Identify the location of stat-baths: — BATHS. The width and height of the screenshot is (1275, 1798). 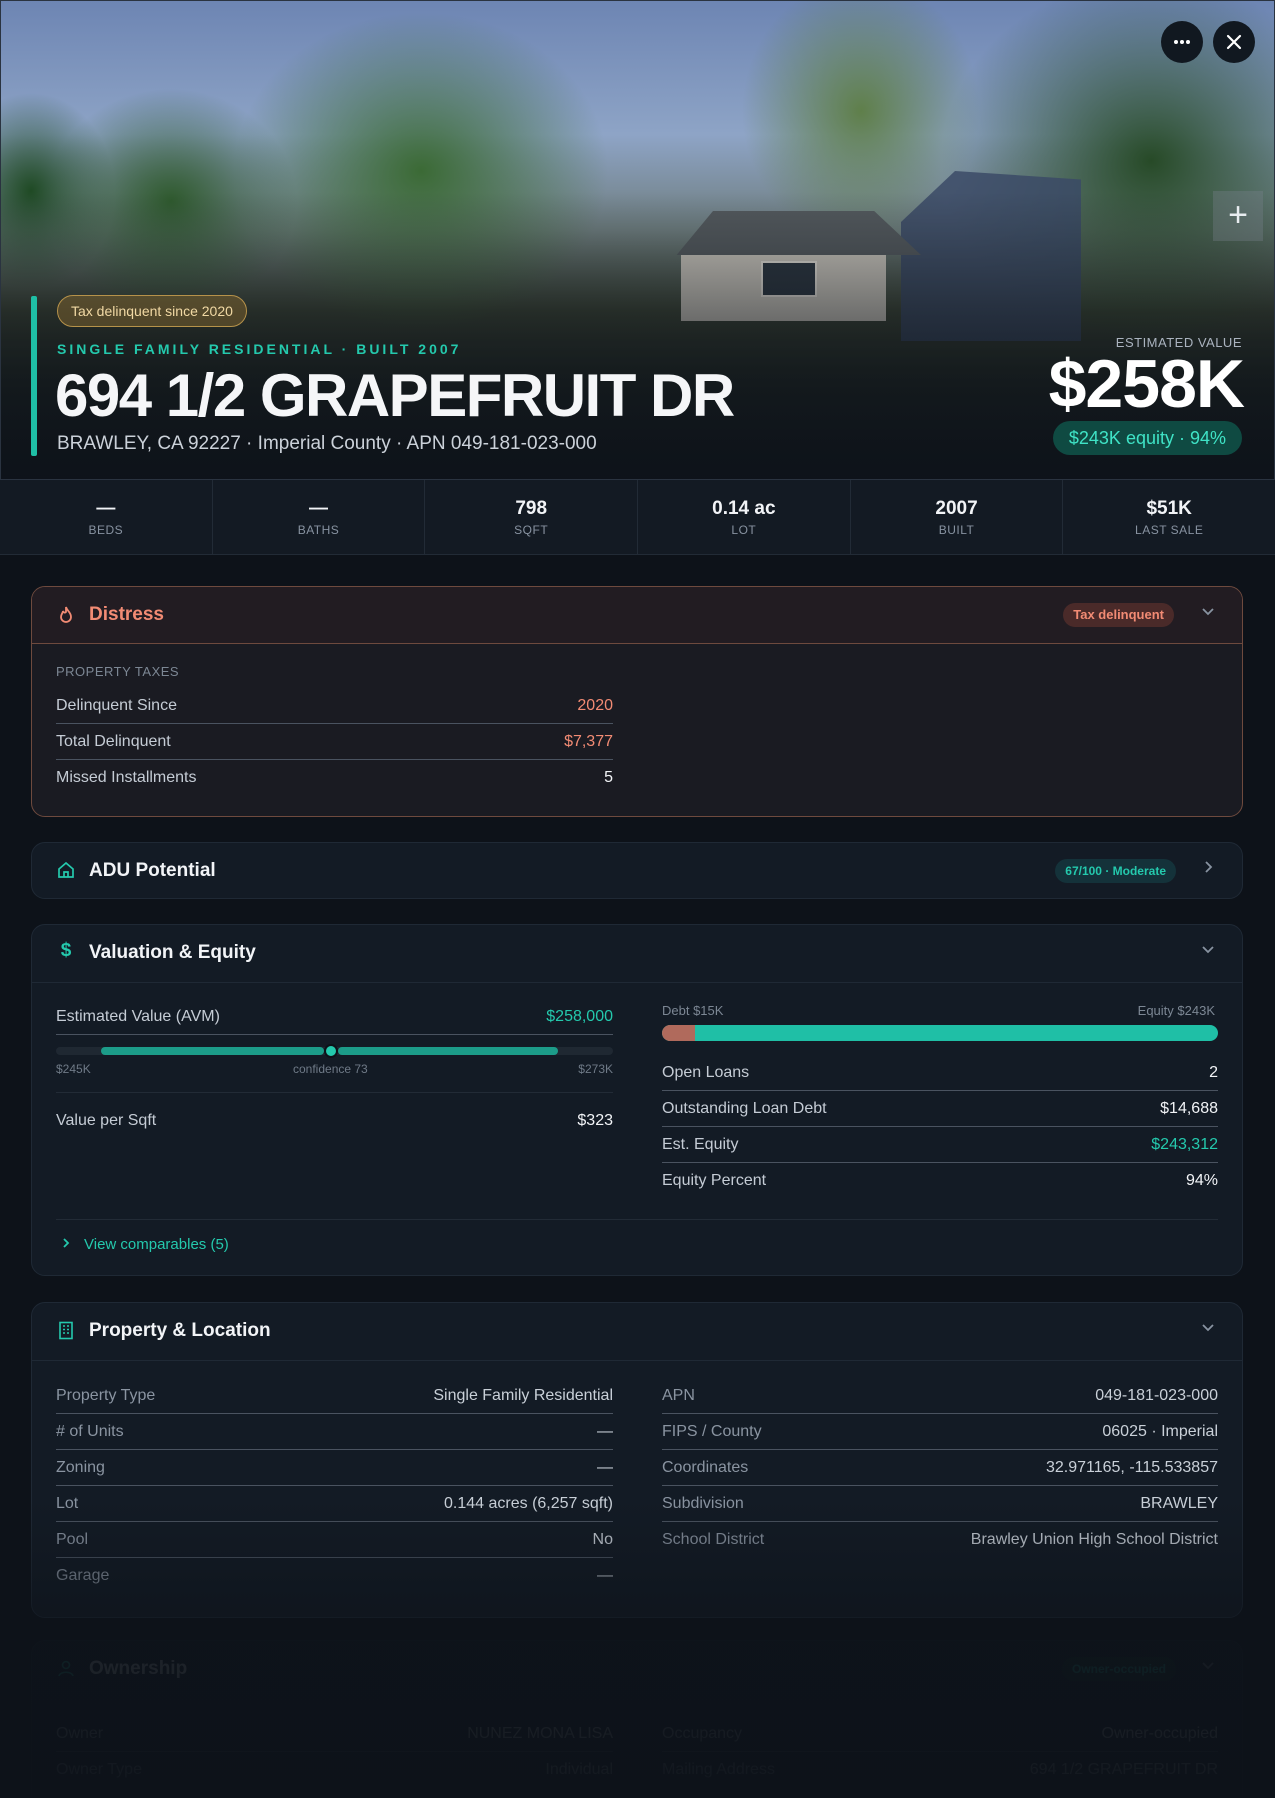
(319, 517).